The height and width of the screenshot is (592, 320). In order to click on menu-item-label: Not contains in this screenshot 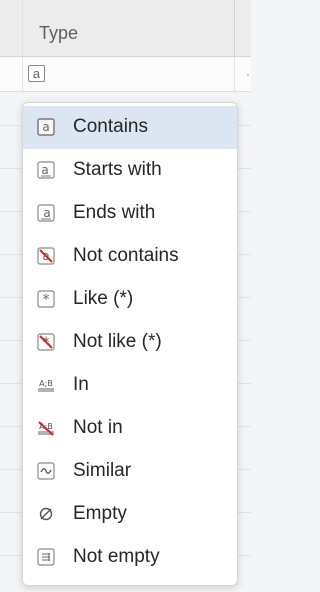, I will do `click(126, 255)`.